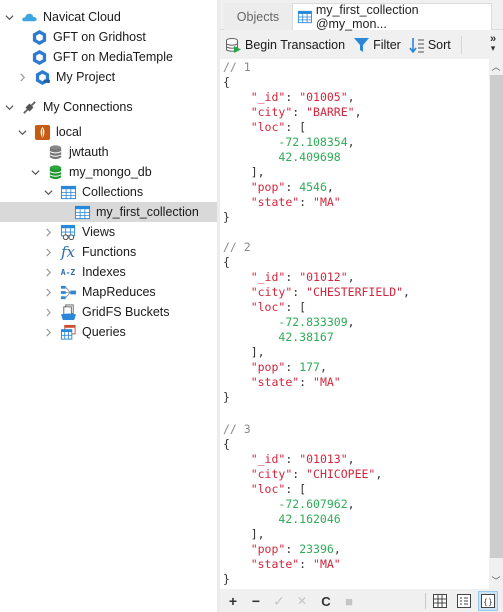 This screenshot has height=612, width=503. What do you see at coordinates (256, 601) in the screenshot?
I see `delete-record-button: −` at bounding box center [256, 601].